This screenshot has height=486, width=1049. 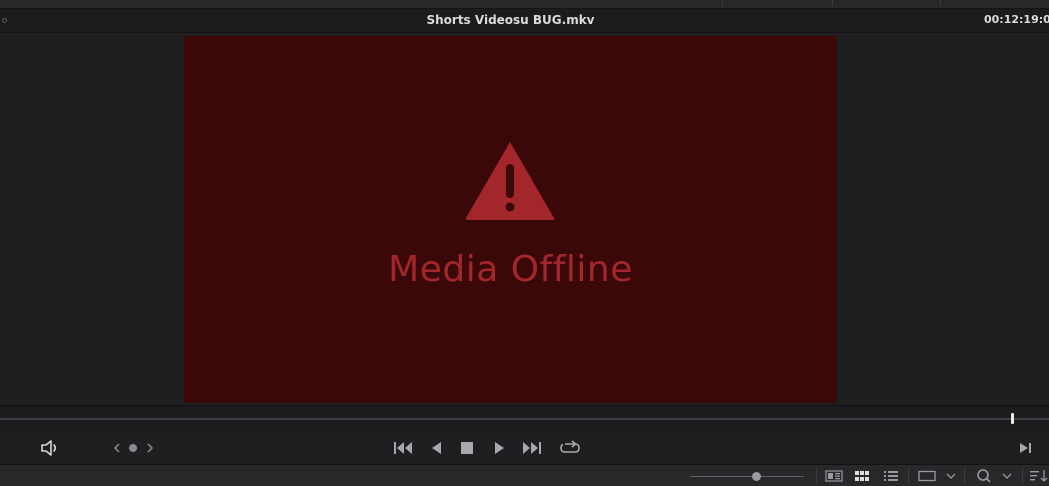 I want to click on zoom-slider-track, so click(x=747, y=476).